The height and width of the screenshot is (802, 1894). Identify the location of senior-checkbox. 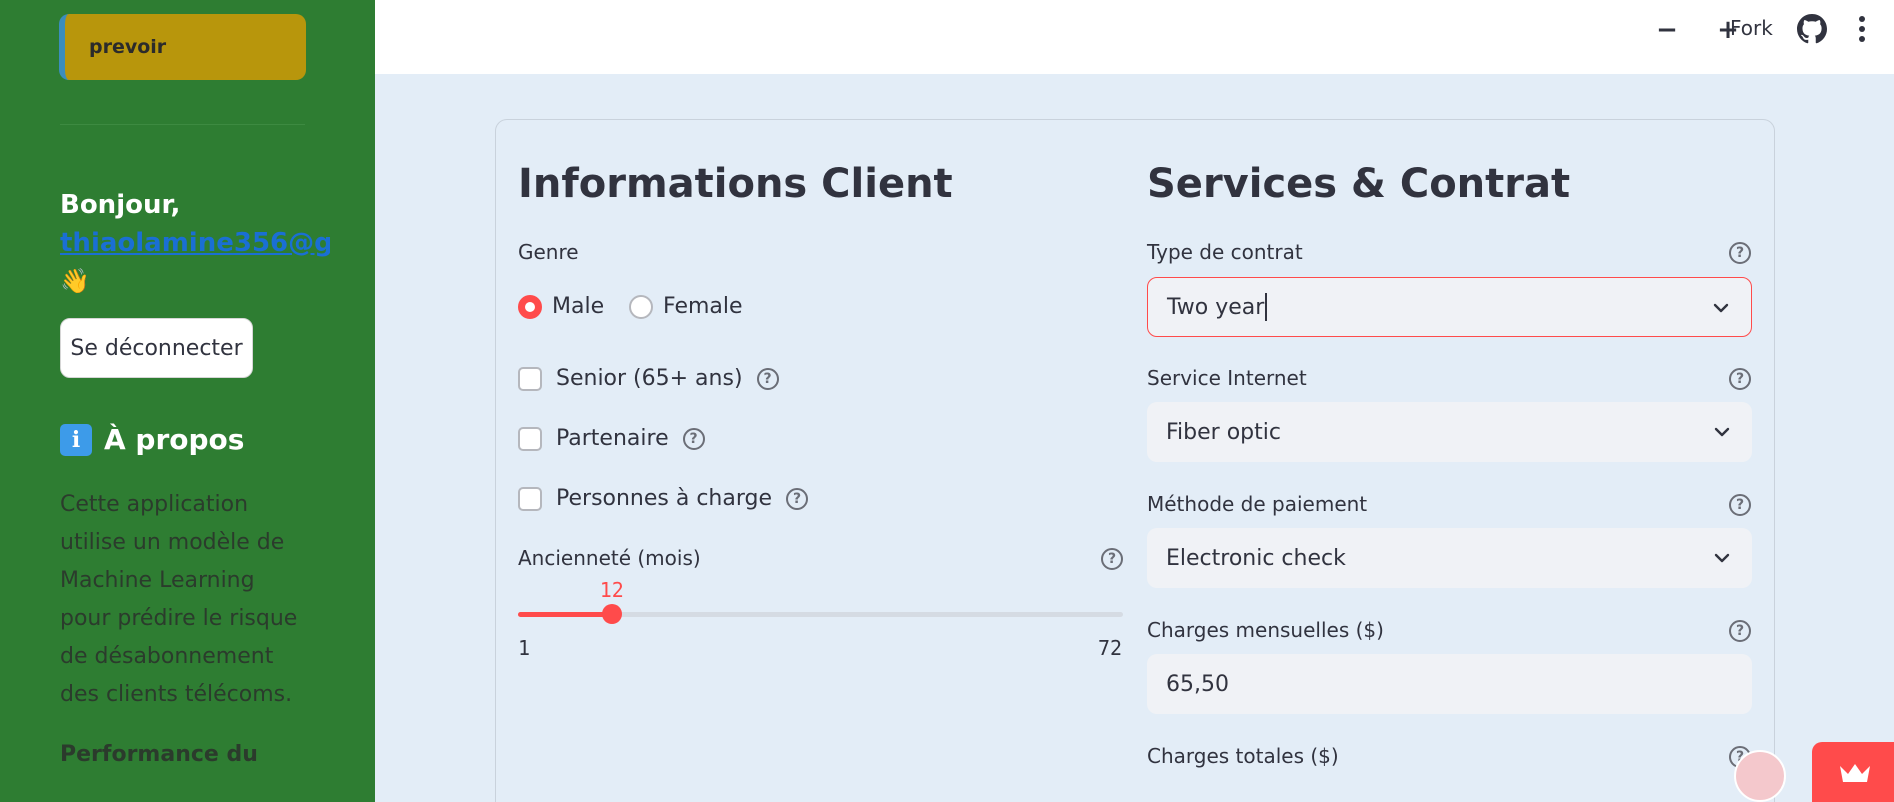
(530, 378).